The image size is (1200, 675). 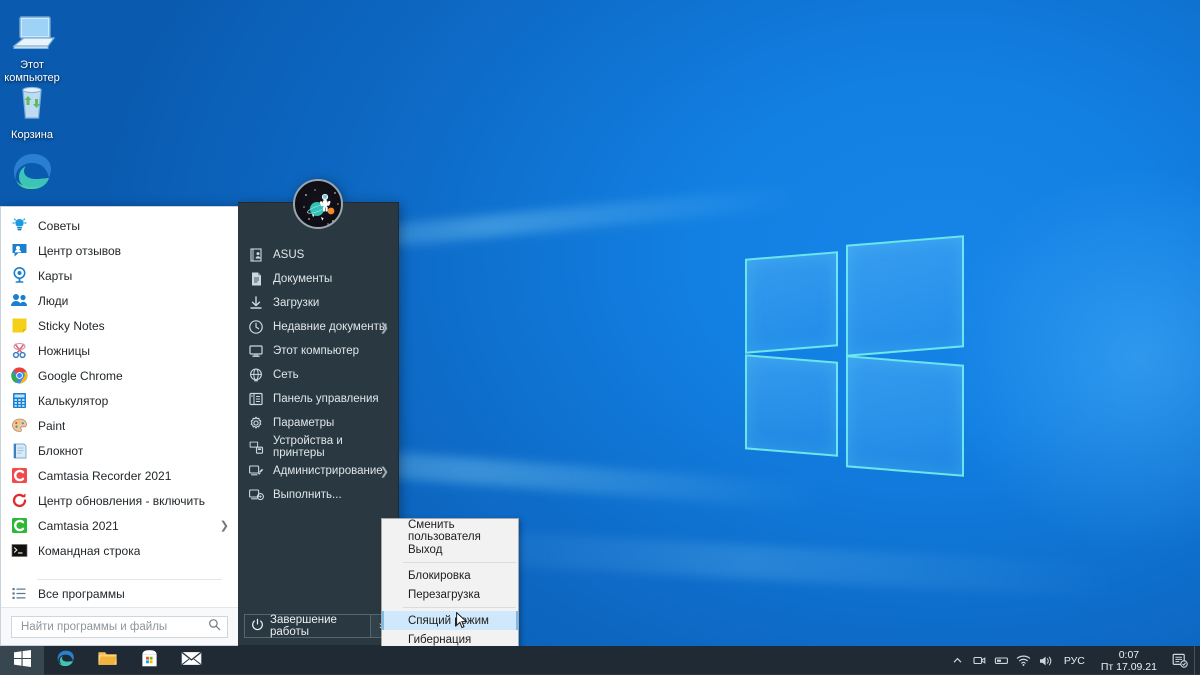 What do you see at coordinates (114, 626) in the screenshot?
I see `search-input` at bounding box center [114, 626].